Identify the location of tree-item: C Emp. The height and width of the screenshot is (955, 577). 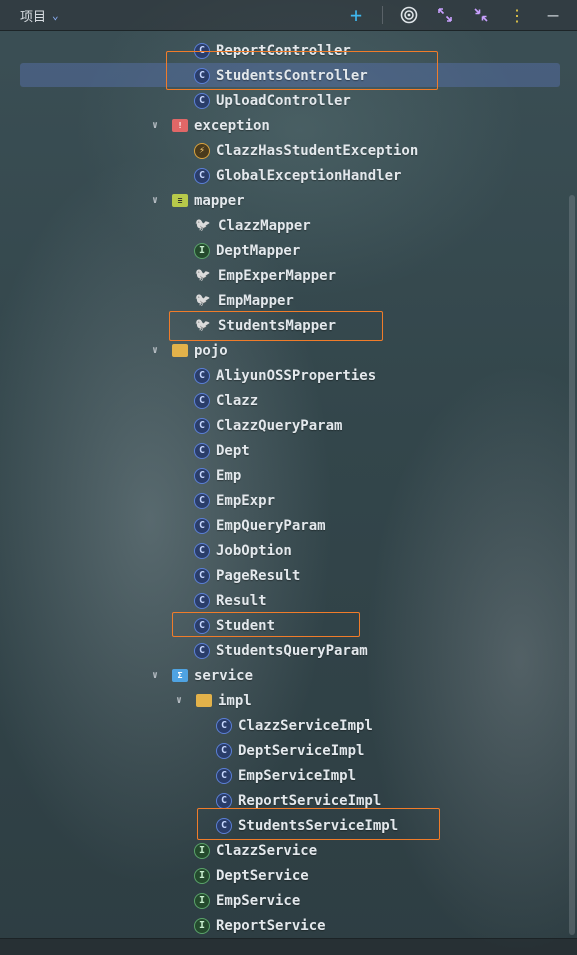
(288, 475).